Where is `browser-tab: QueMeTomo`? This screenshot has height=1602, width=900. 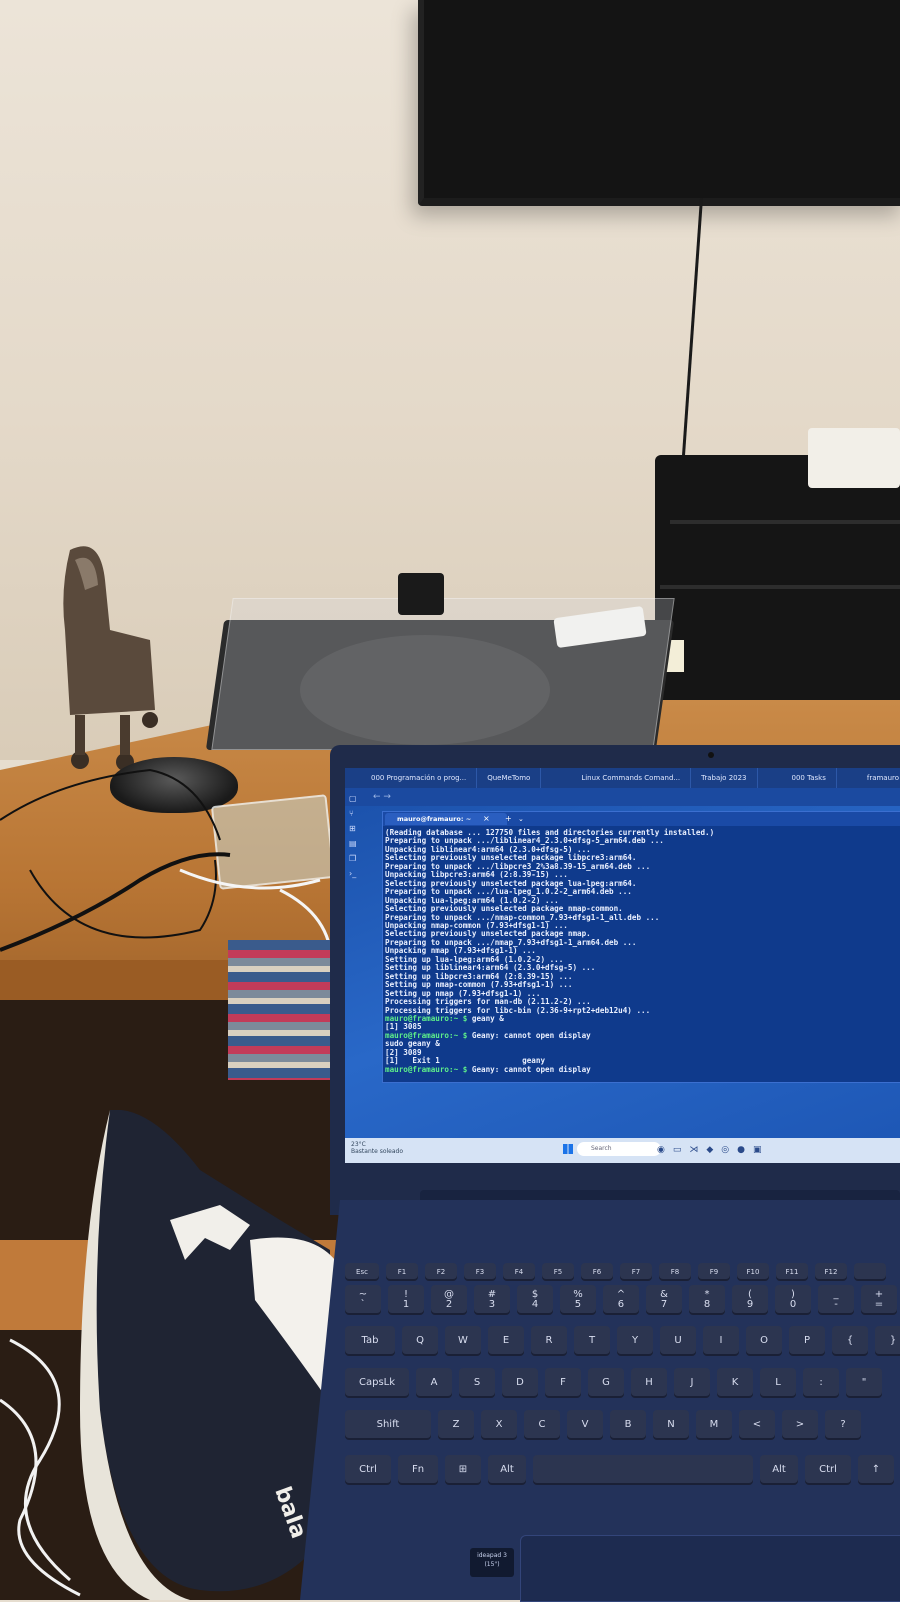 browser-tab: QueMeTomo is located at coordinates (509, 778).